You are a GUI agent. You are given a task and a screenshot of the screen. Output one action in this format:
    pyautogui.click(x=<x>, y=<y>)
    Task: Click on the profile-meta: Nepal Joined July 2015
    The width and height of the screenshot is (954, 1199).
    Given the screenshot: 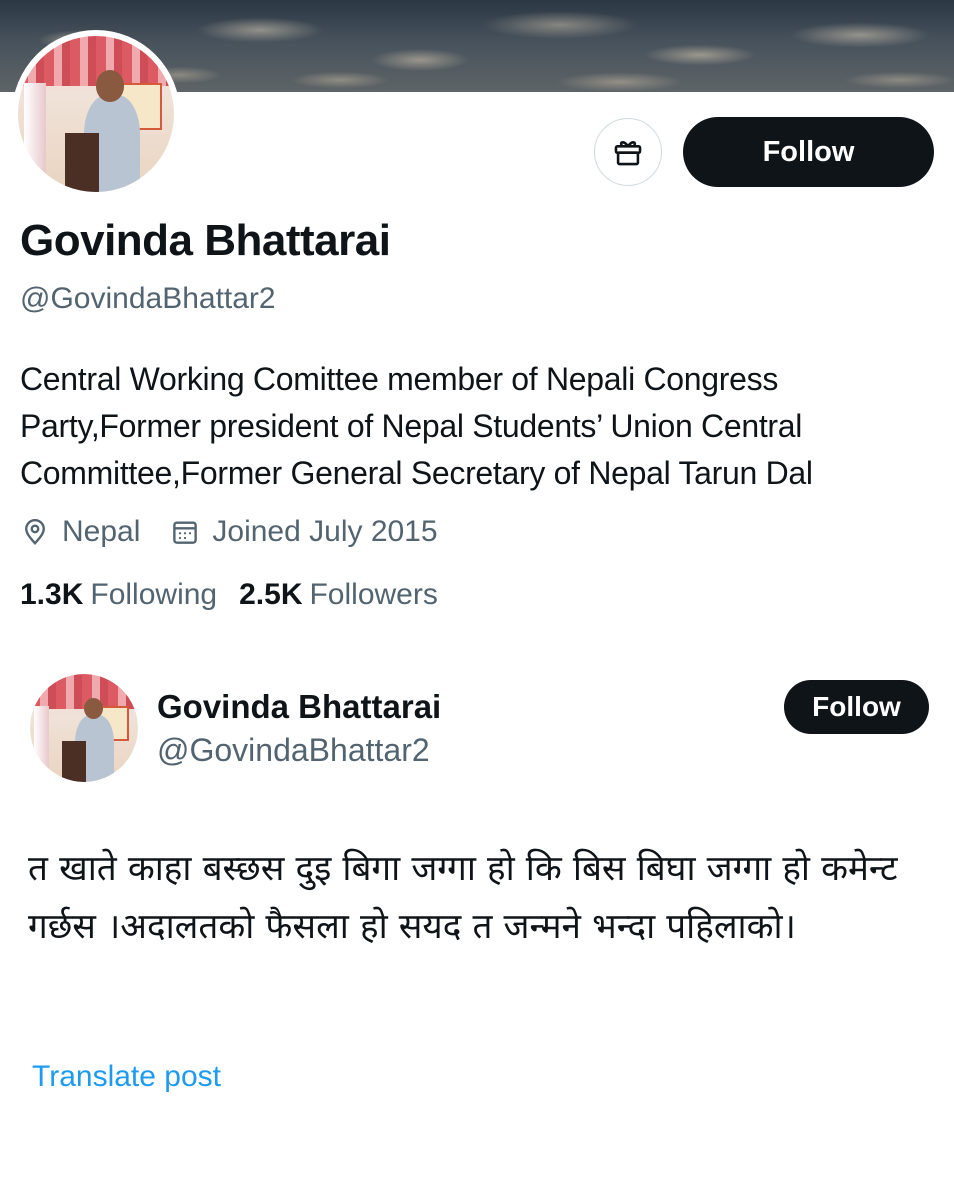 What is the action you would take?
    pyautogui.click(x=244, y=532)
    